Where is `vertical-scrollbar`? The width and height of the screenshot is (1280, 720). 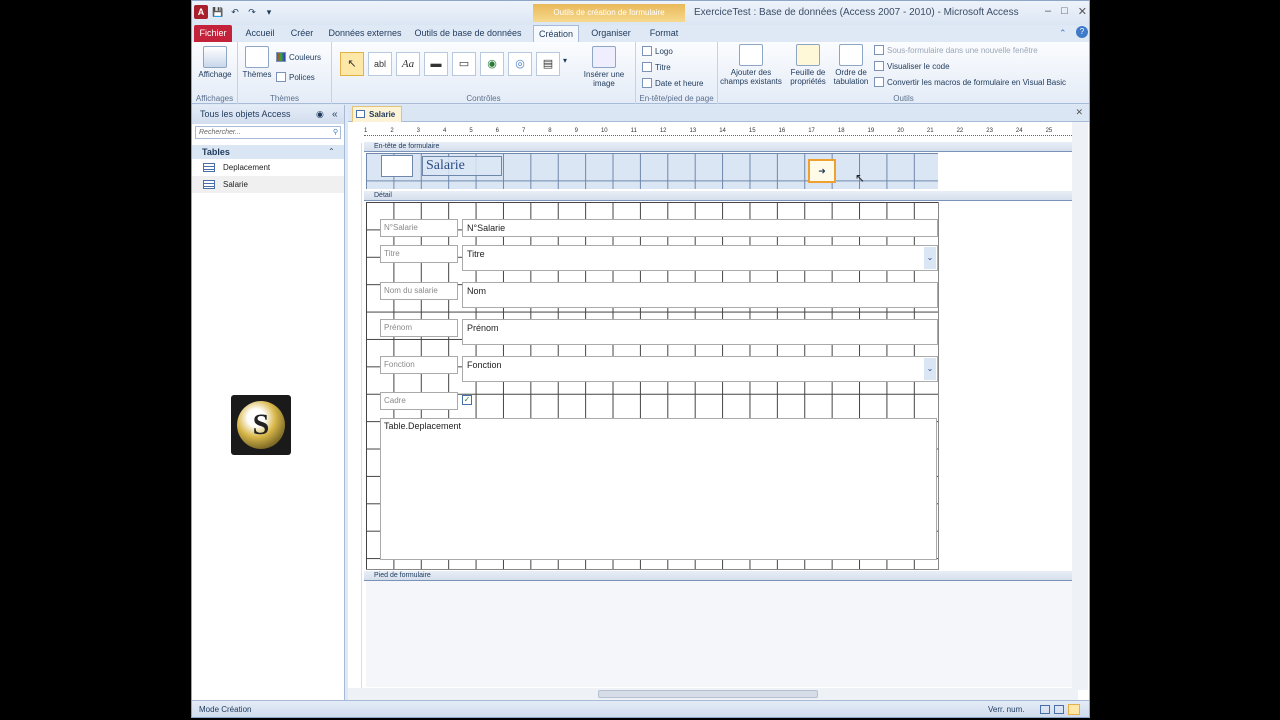
vertical-scrollbar is located at coordinates (1080, 406).